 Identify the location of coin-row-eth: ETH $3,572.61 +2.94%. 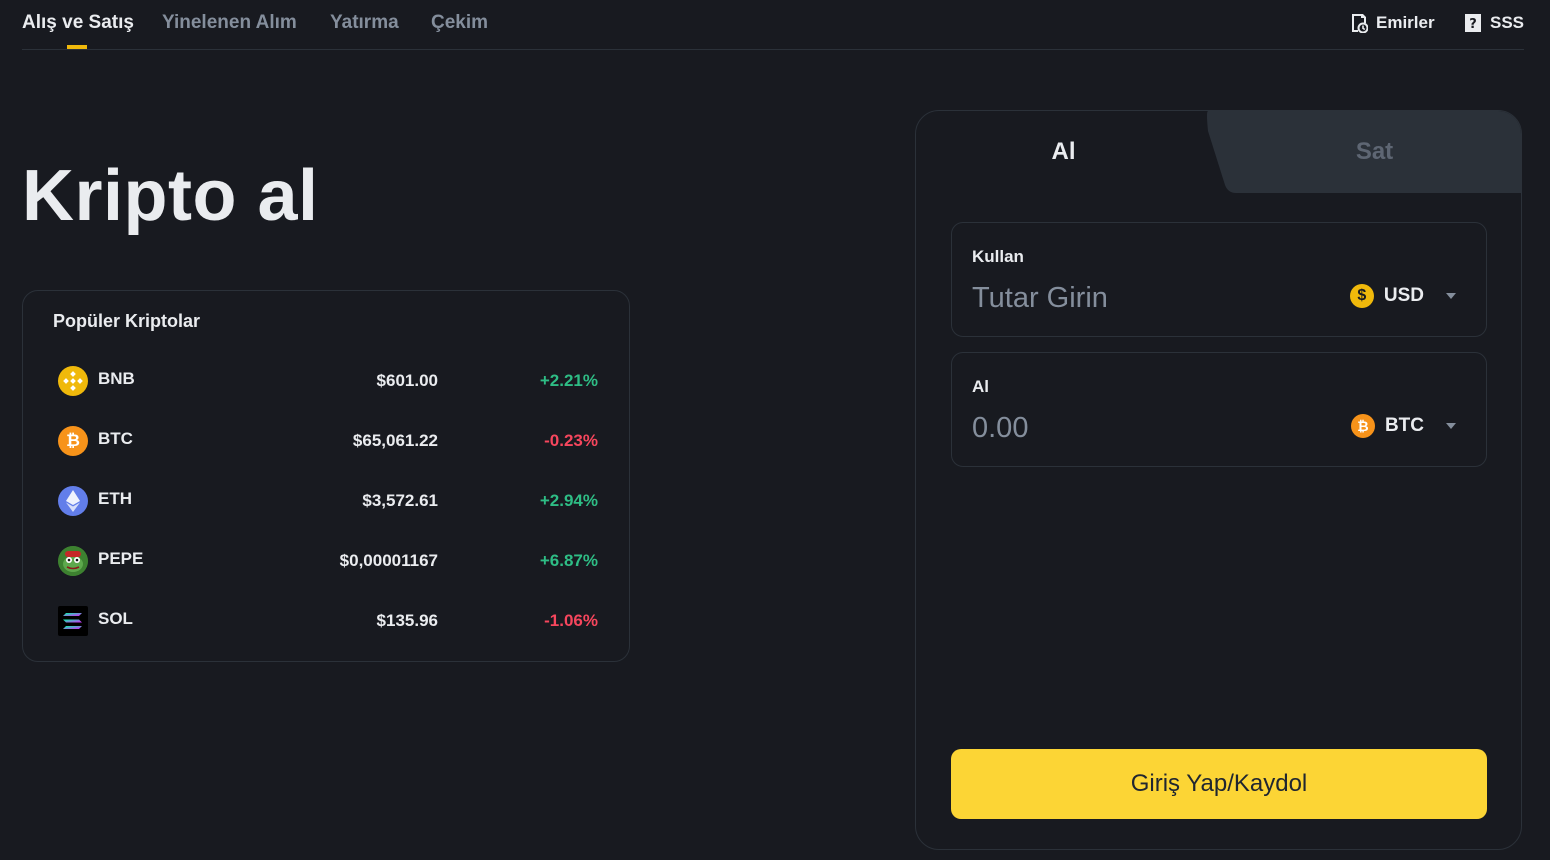
(328, 501).